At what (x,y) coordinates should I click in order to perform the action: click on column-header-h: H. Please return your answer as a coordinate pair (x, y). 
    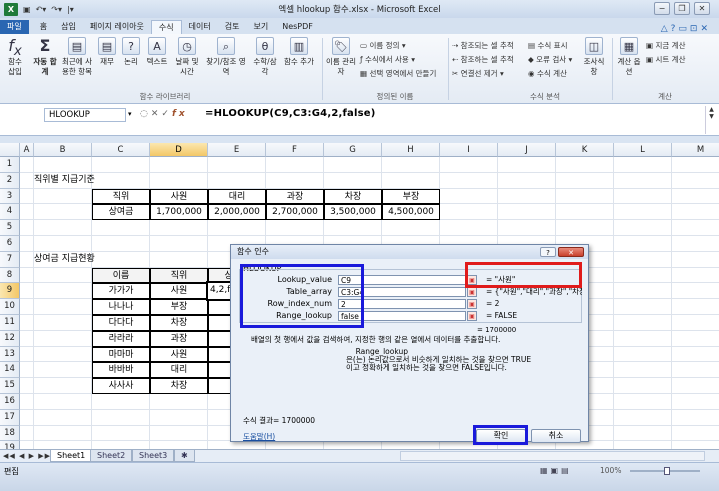
    Looking at the image, I should click on (411, 150).